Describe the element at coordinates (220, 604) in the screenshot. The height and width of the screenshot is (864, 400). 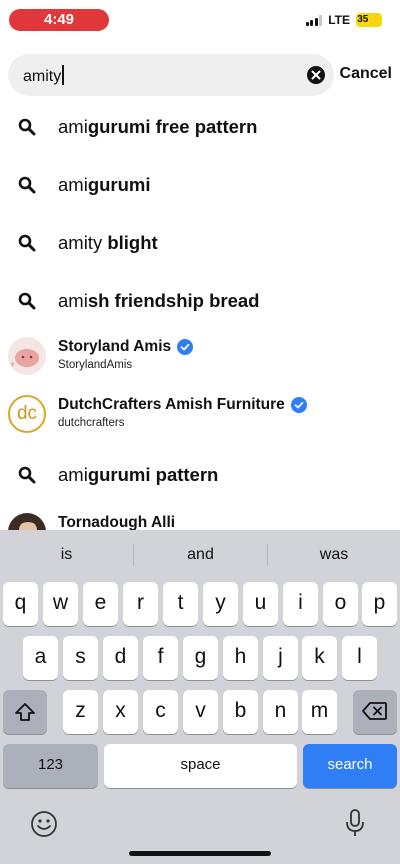
I see `key-y: y` at that location.